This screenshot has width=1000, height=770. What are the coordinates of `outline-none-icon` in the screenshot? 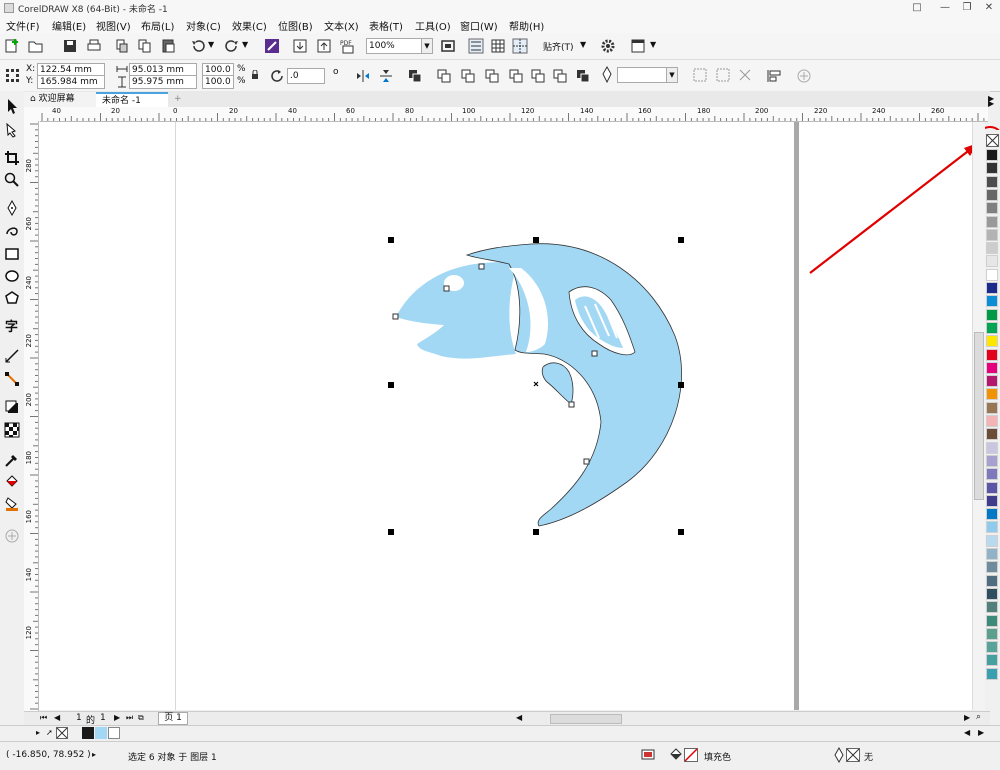 It's located at (853, 755).